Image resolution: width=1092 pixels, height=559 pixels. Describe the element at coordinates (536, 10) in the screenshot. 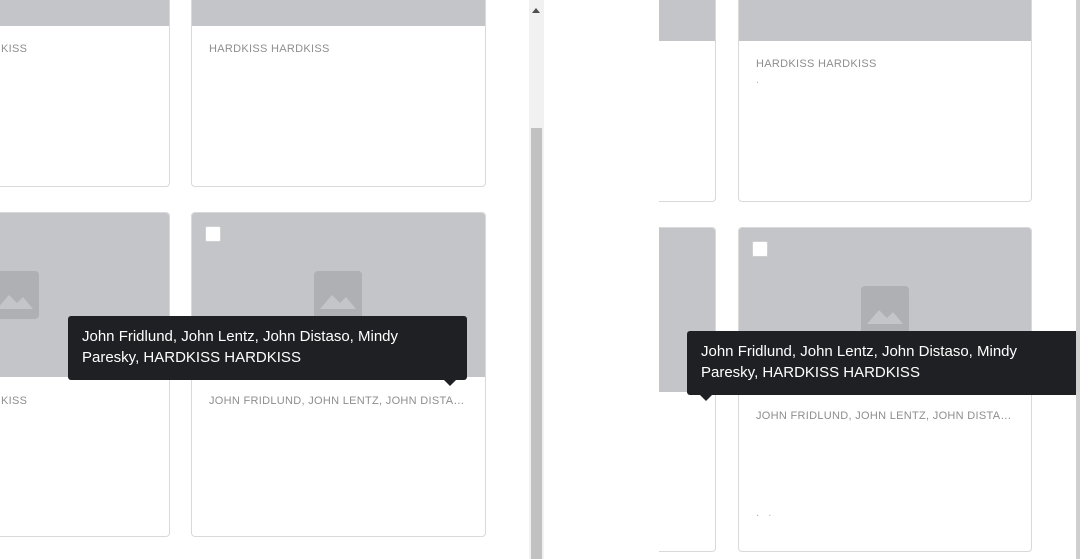

I see `scroll-up-icon` at that location.